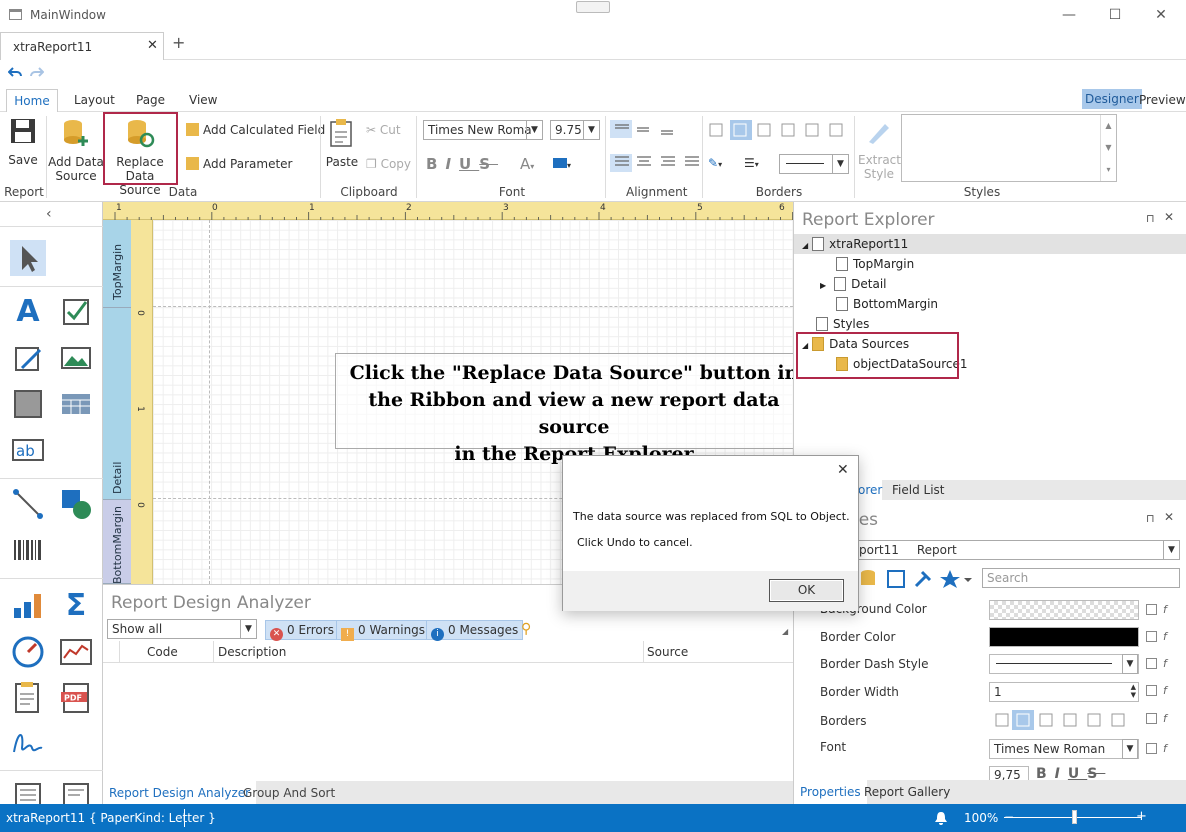 The width and height of the screenshot is (1186, 832). What do you see at coordinates (76, 358) in the screenshot?
I see `picture-tool-icon` at bounding box center [76, 358].